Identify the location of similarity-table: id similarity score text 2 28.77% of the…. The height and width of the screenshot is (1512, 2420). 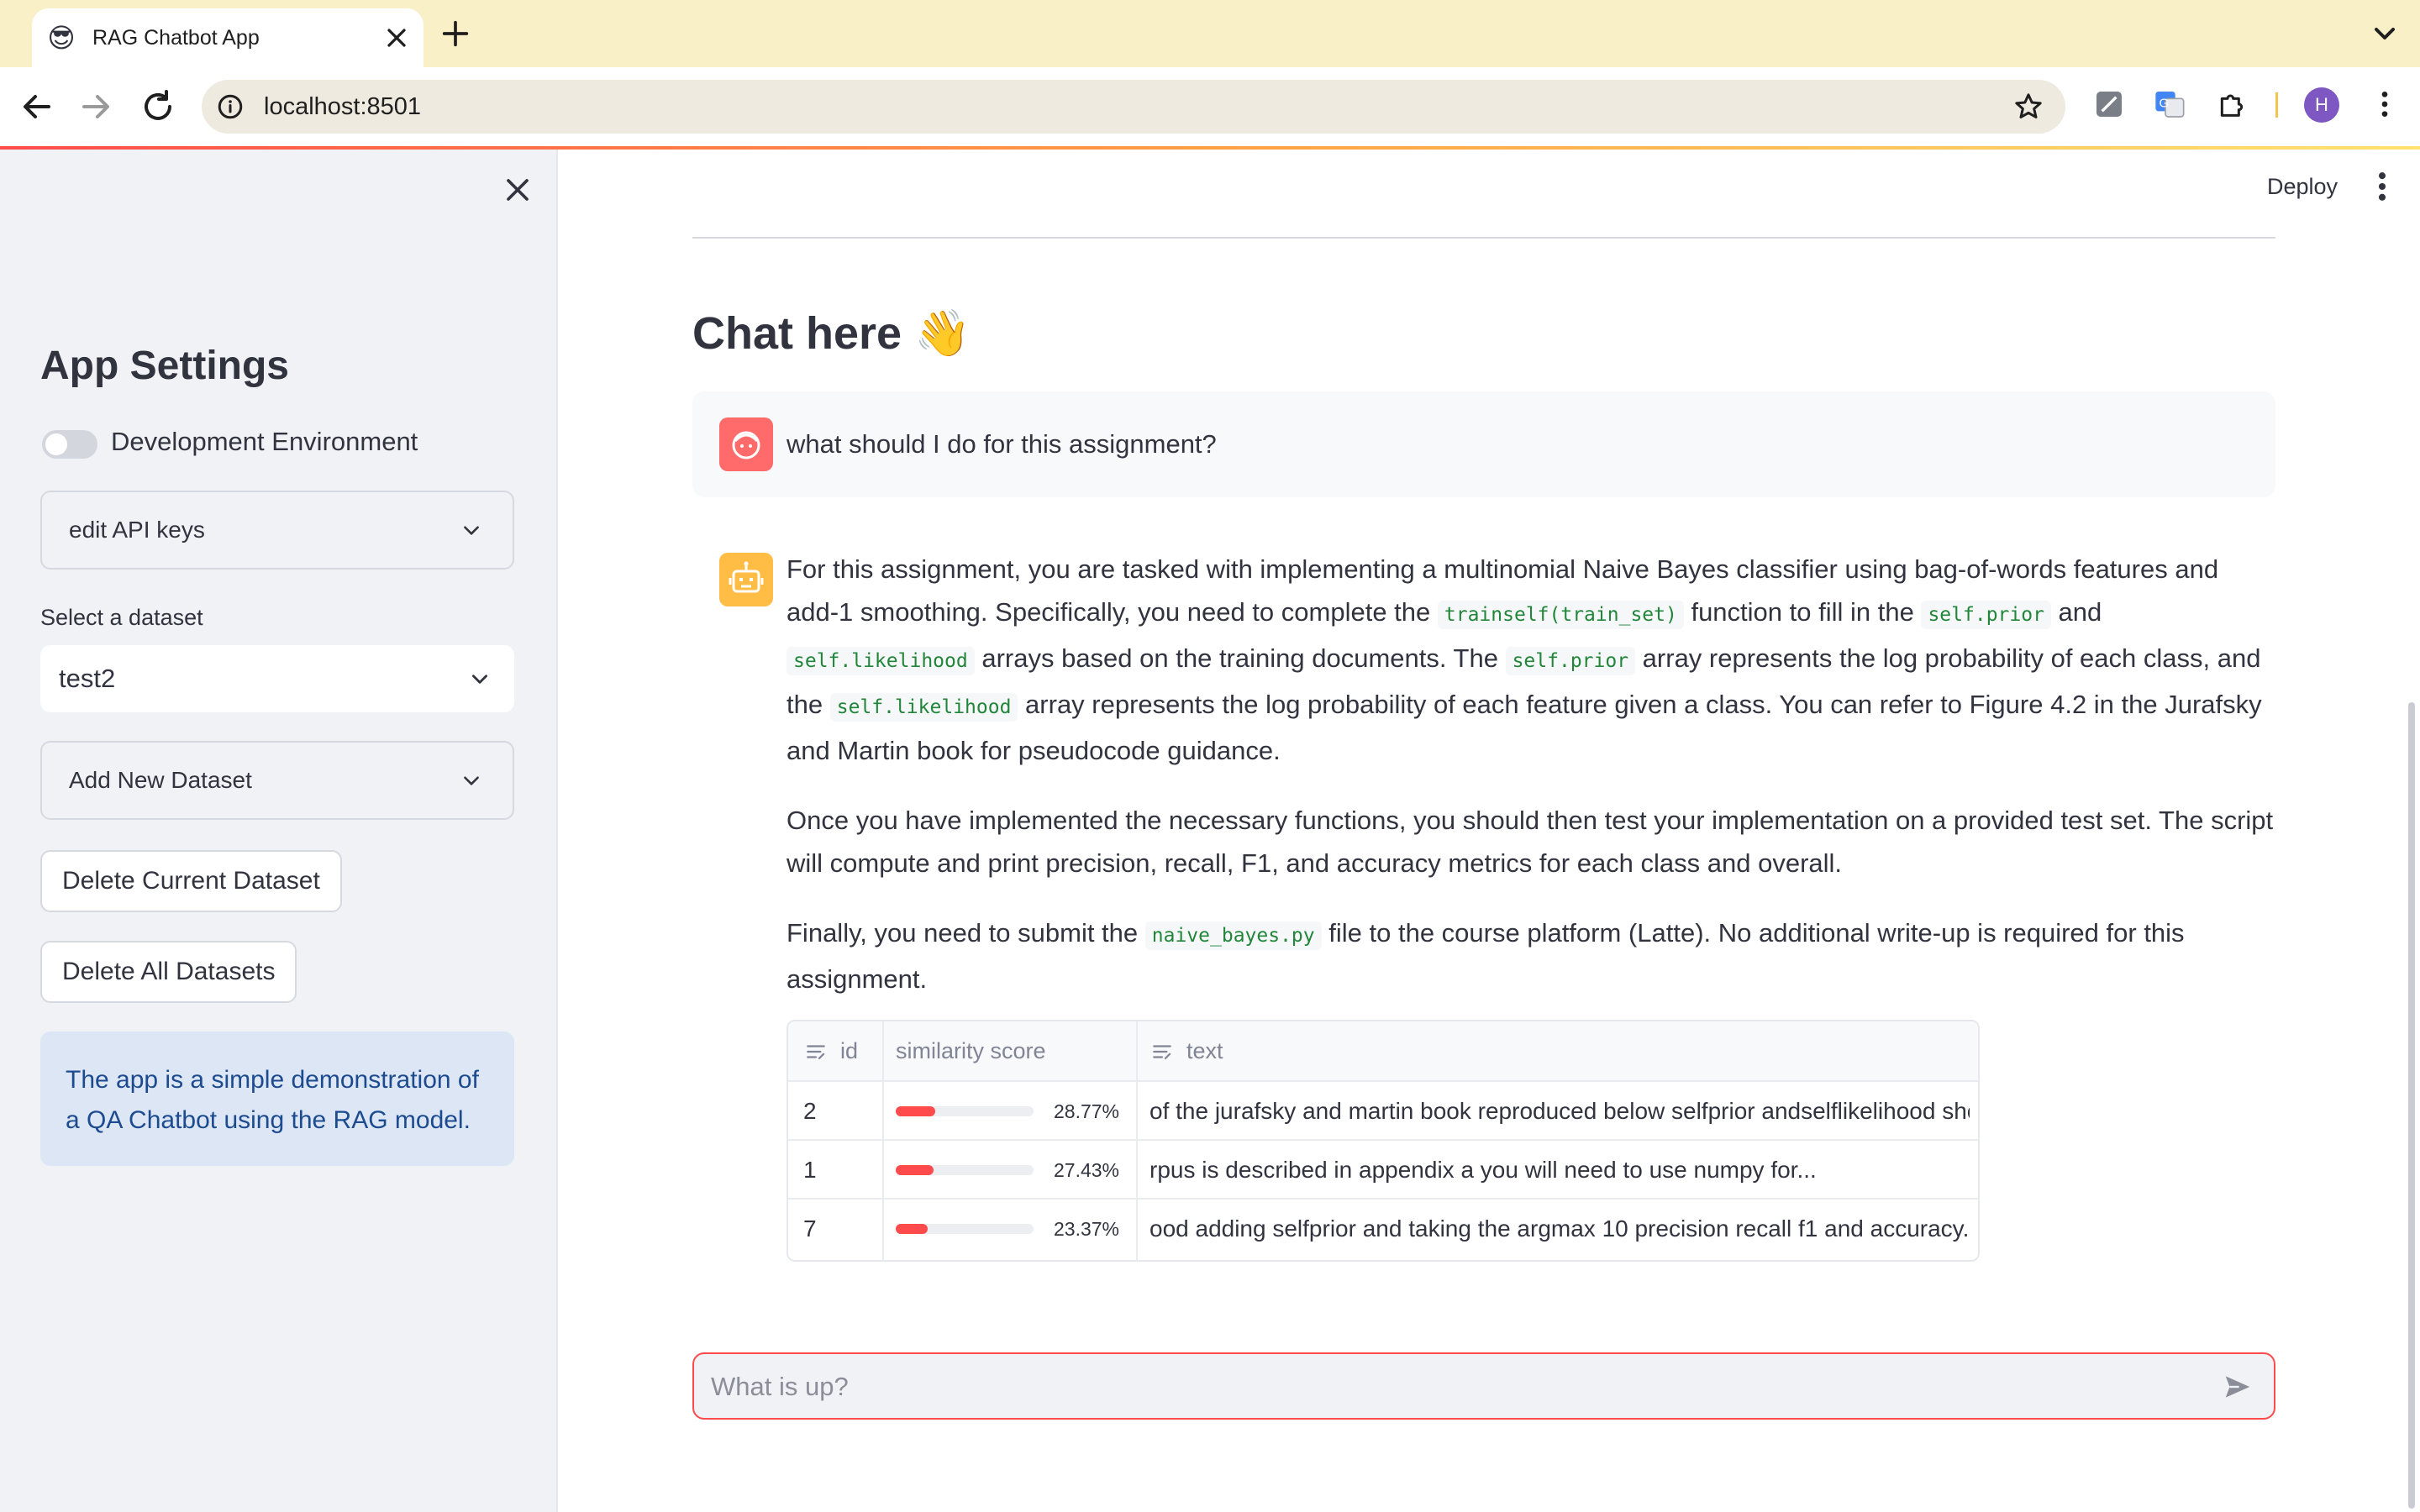
(1383, 1141).